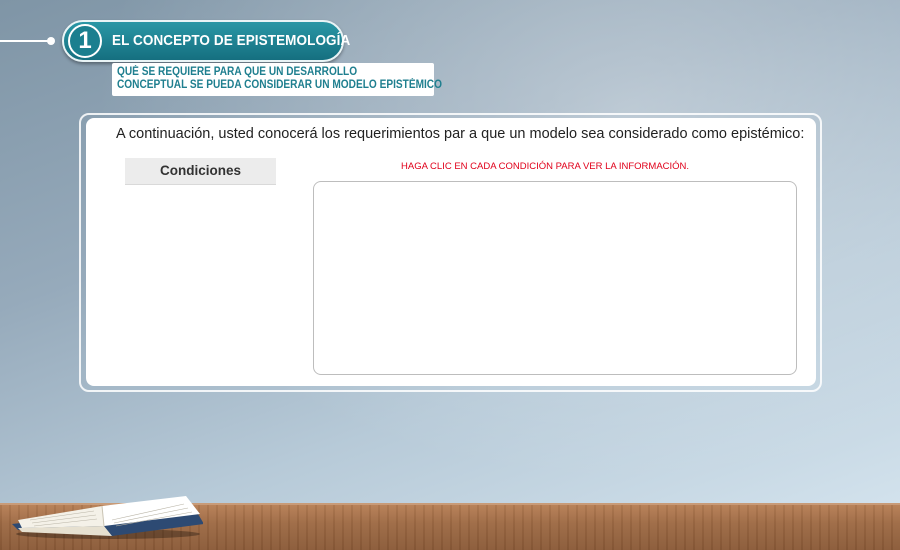 This screenshot has width=900, height=550. Describe the element at coordinates (231, 40) in the screenshot. I see `section-title: EL CONCEPTO DE EPISTEMOLOGÍA` at that location.